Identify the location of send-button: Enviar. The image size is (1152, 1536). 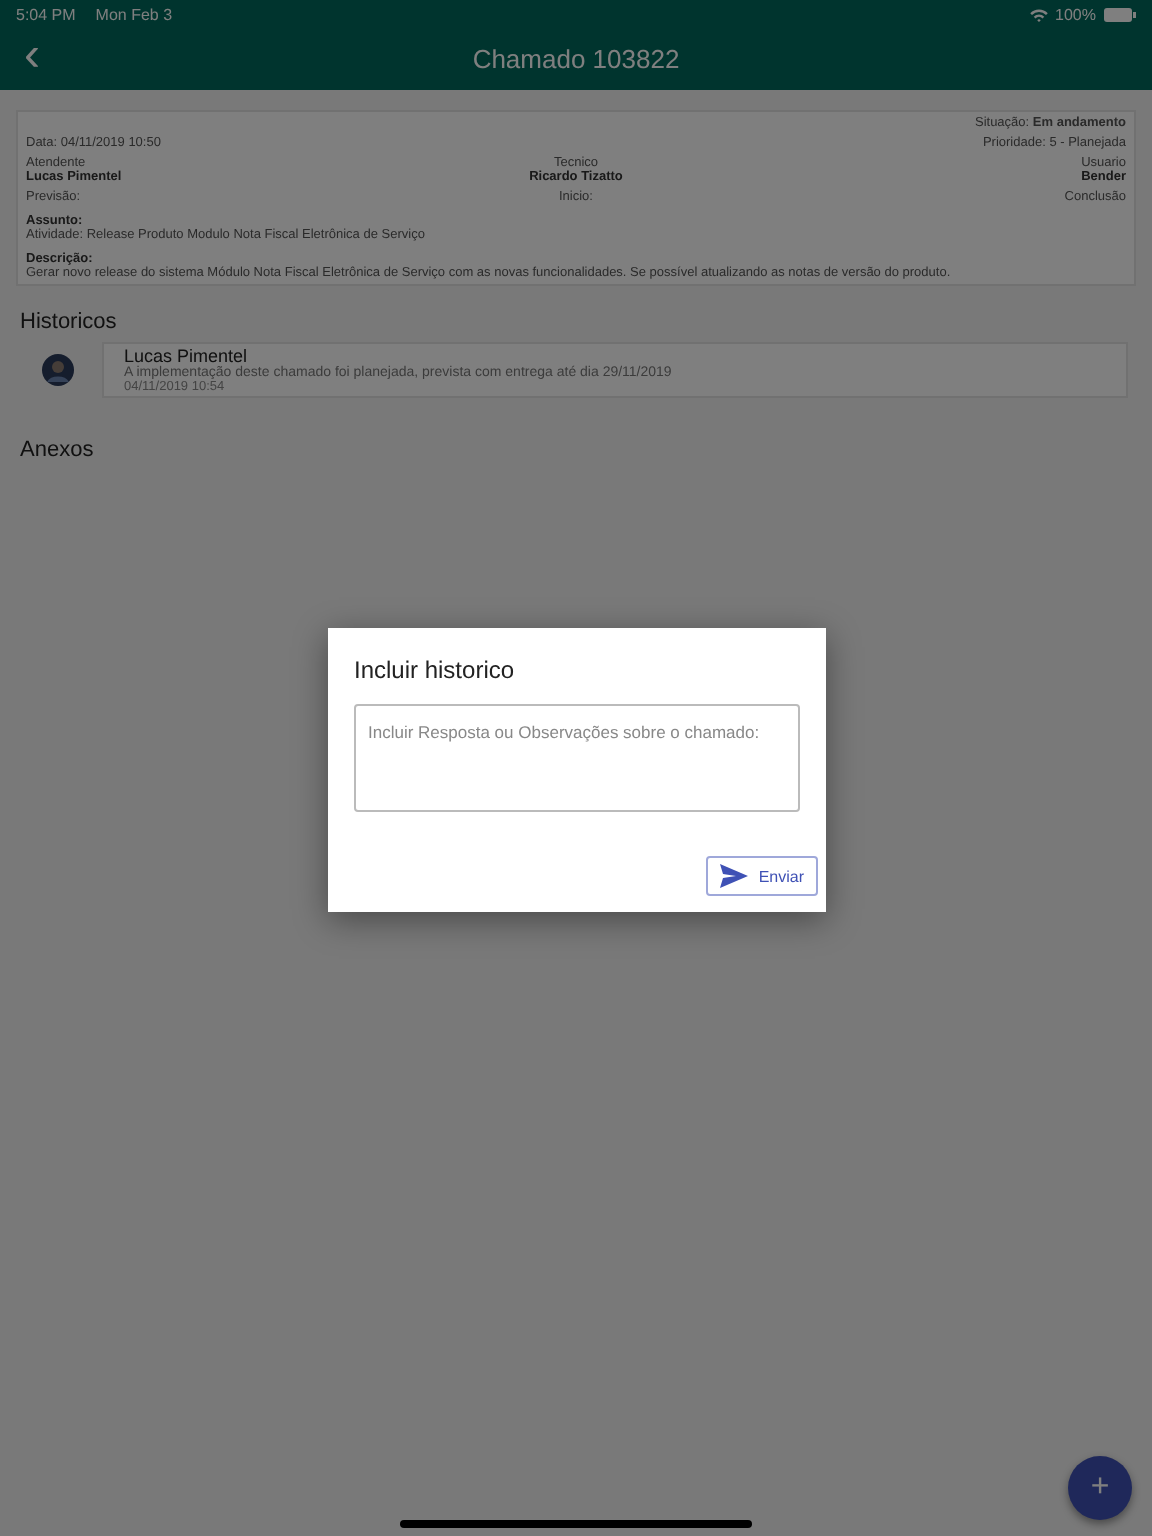
(762, 876).